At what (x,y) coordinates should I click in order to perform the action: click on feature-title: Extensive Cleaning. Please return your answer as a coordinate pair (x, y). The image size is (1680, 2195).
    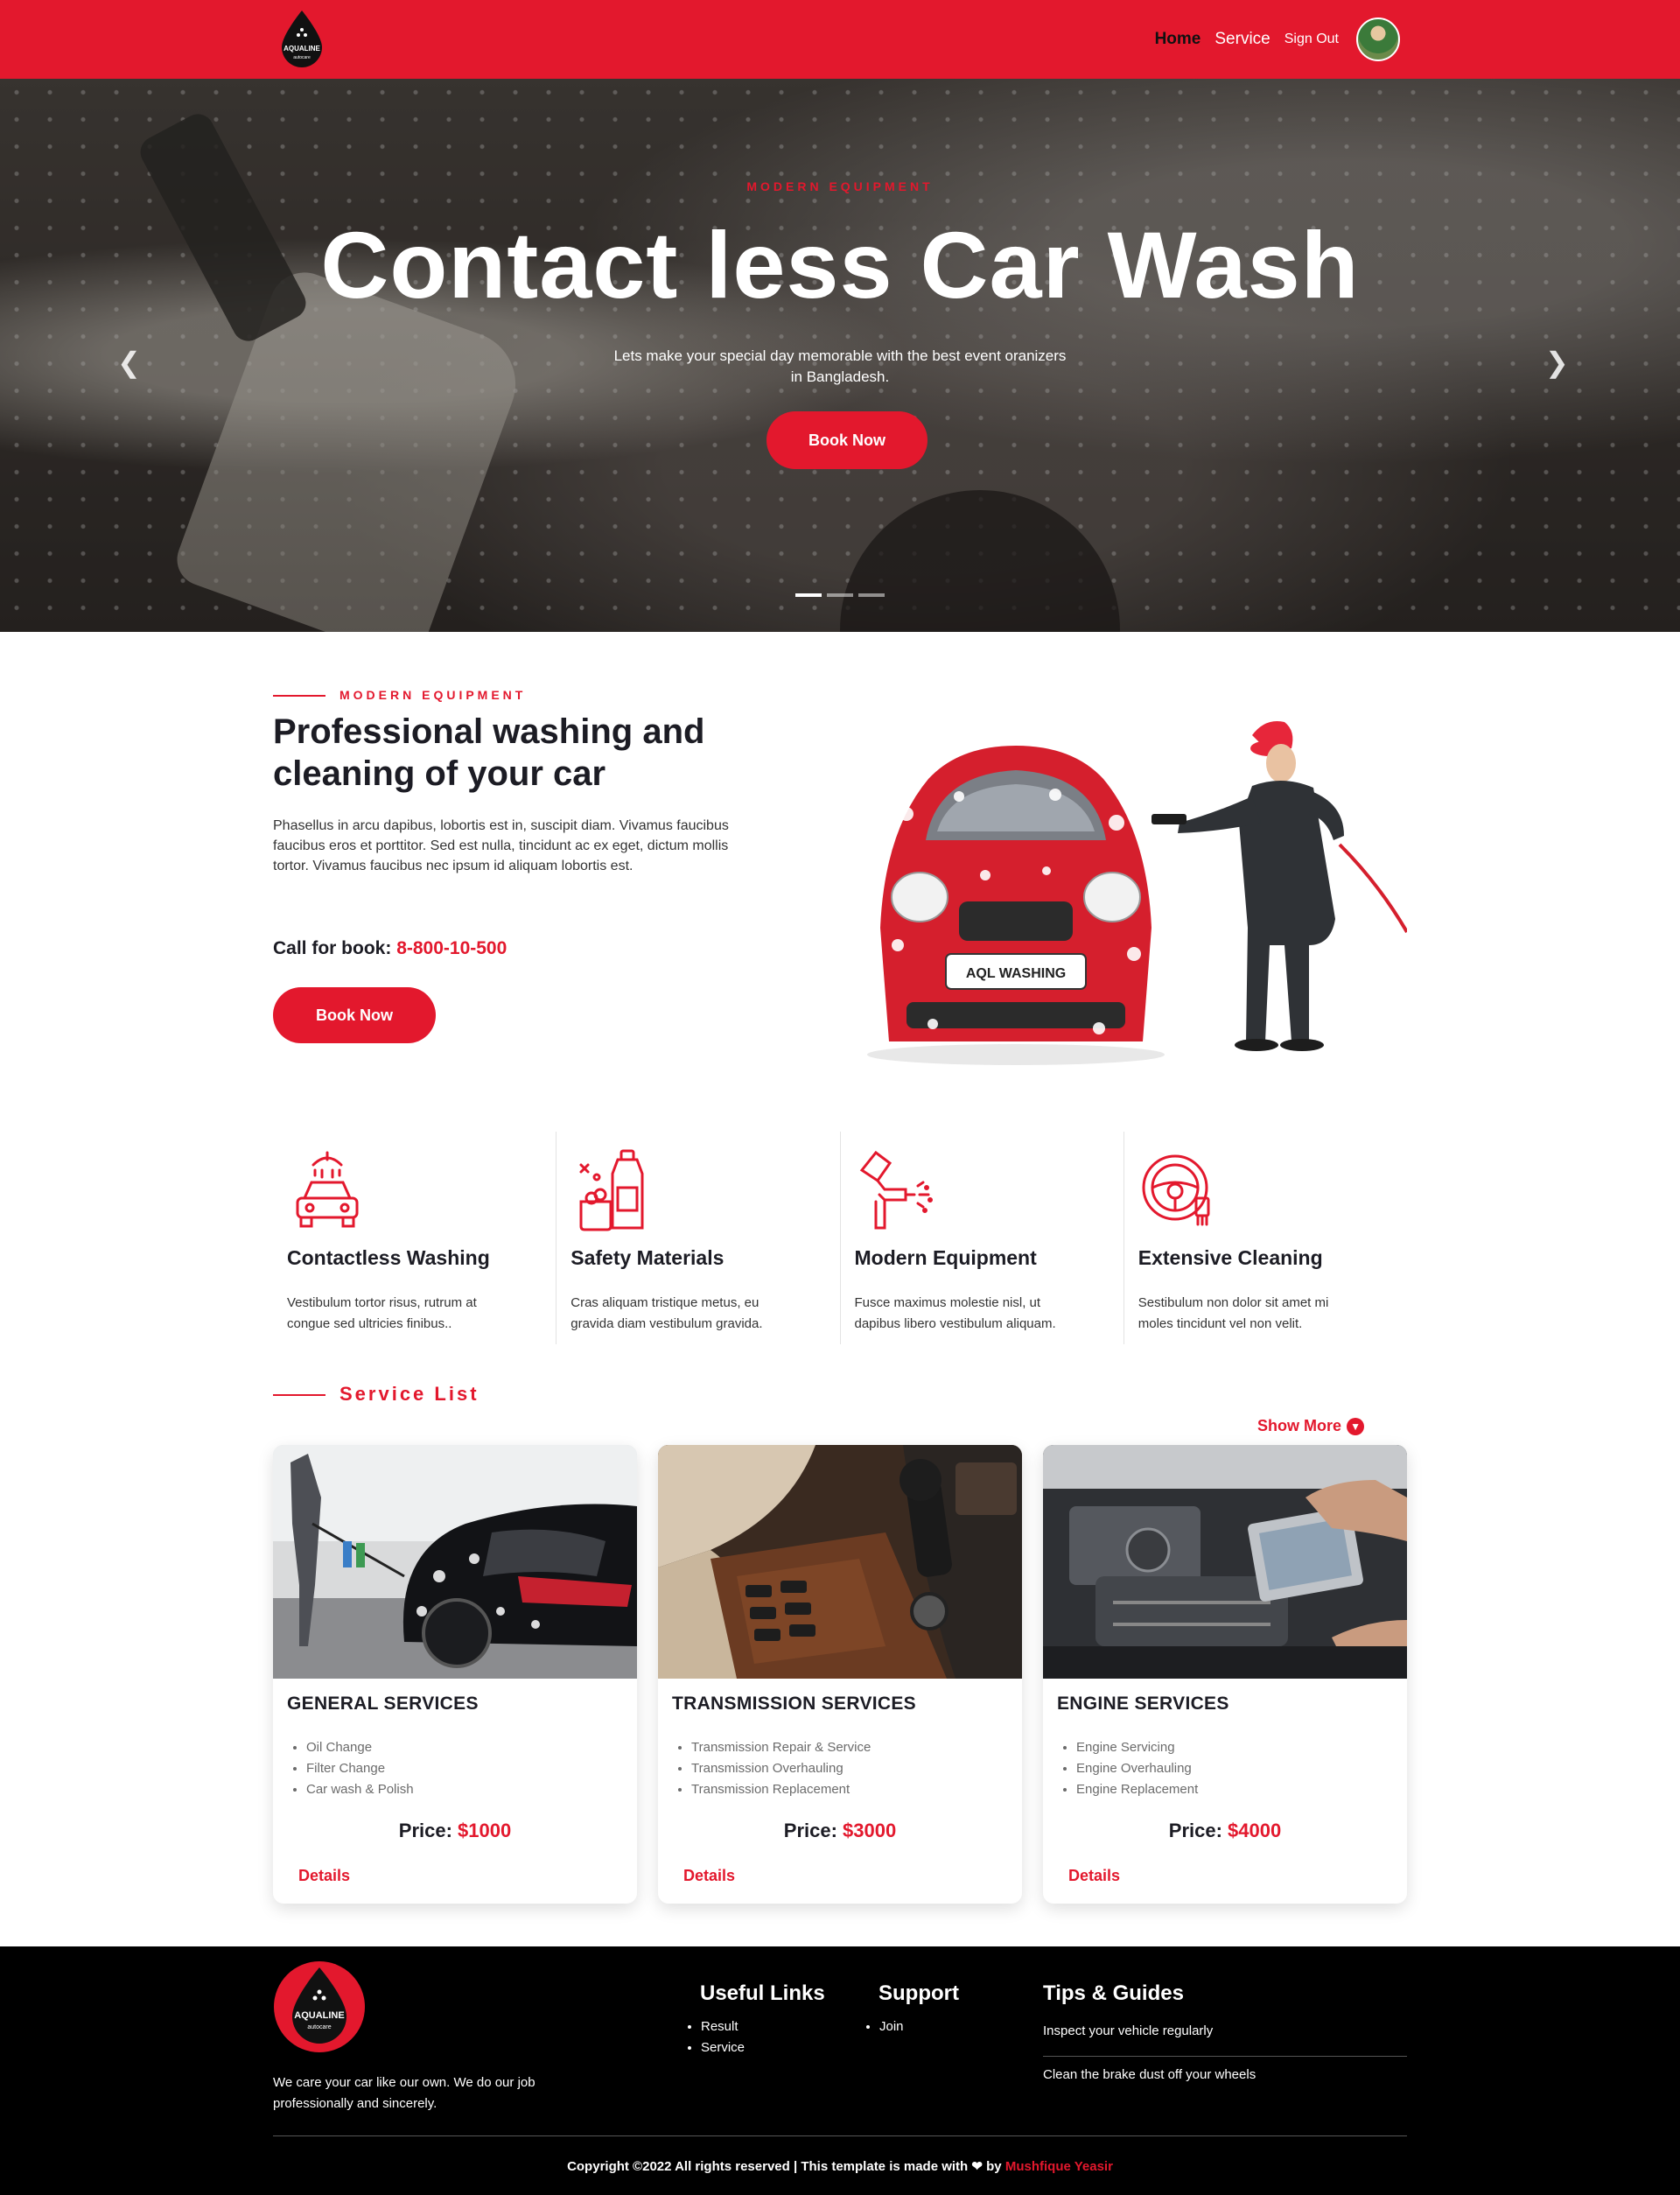
    Looking at the image, I should click on (1230, 1257).